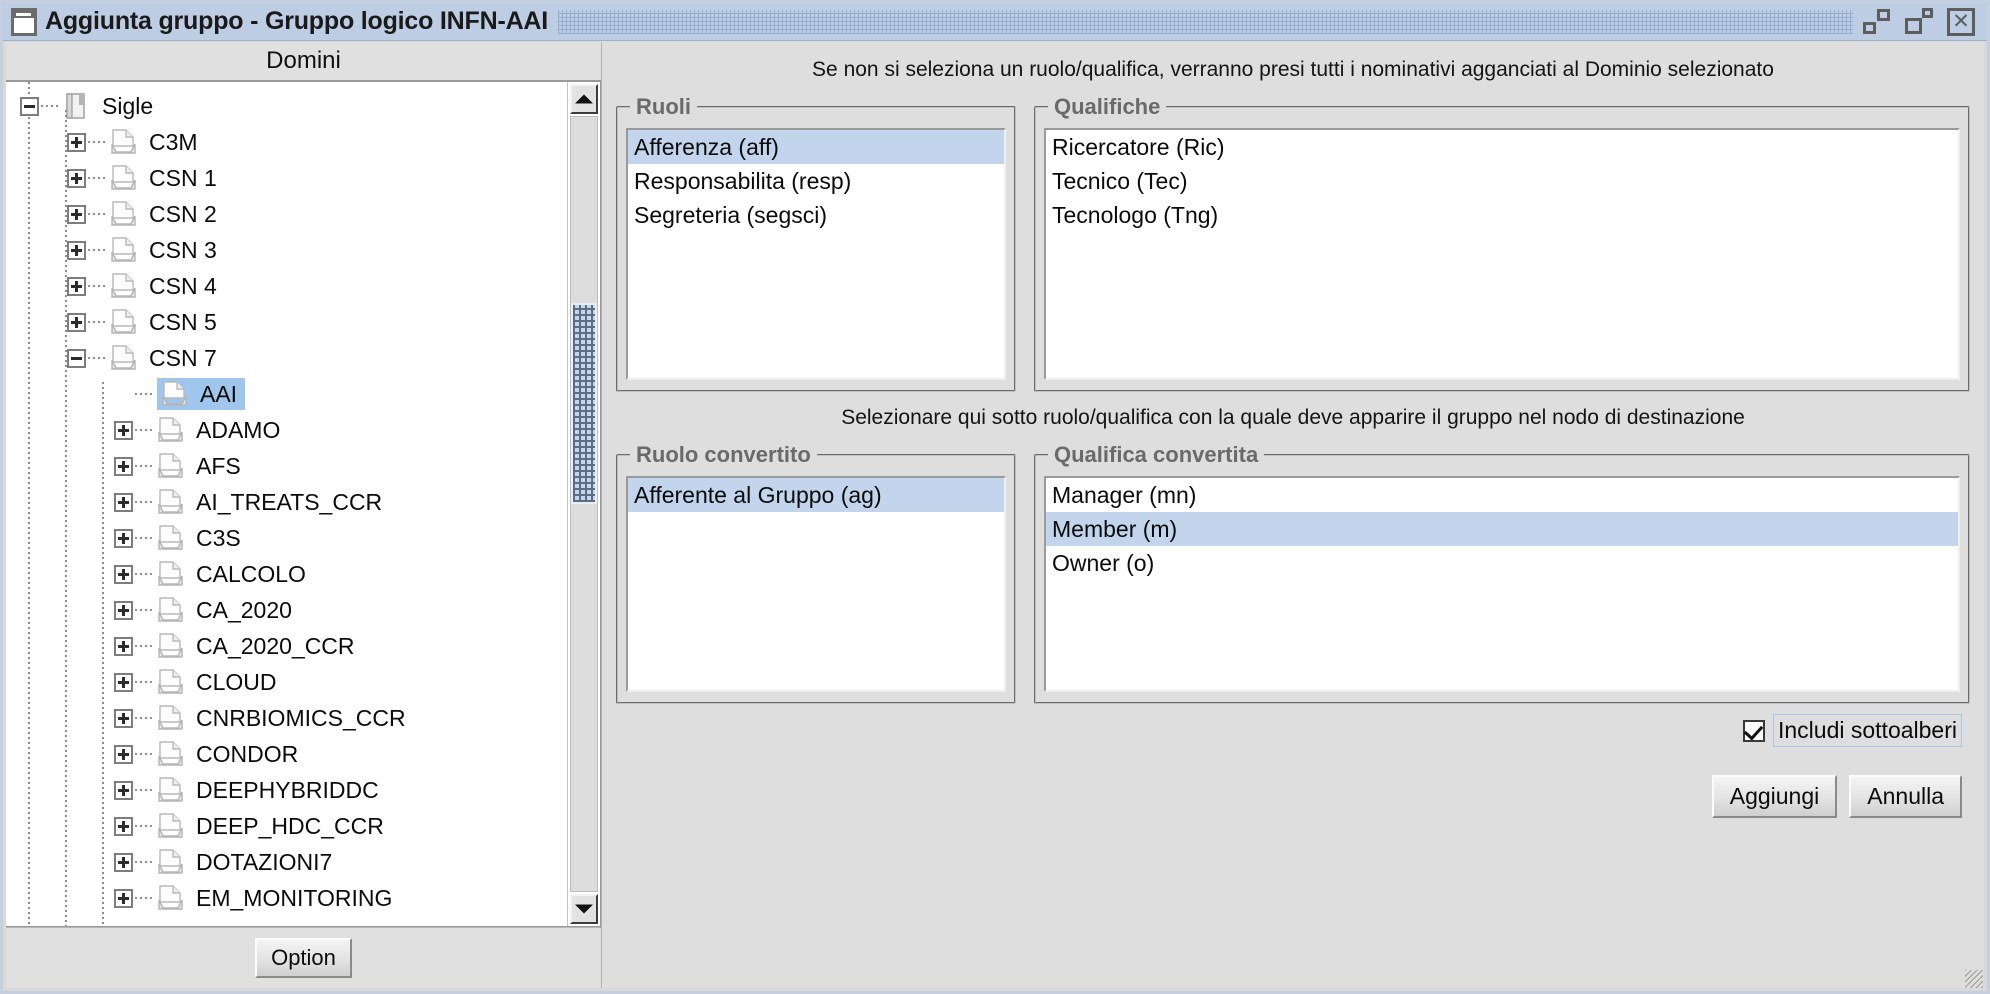 The width and height of the screenshot is (1990, 994). I want to click on tree-item-content: CSN 1, so click(165, 178).